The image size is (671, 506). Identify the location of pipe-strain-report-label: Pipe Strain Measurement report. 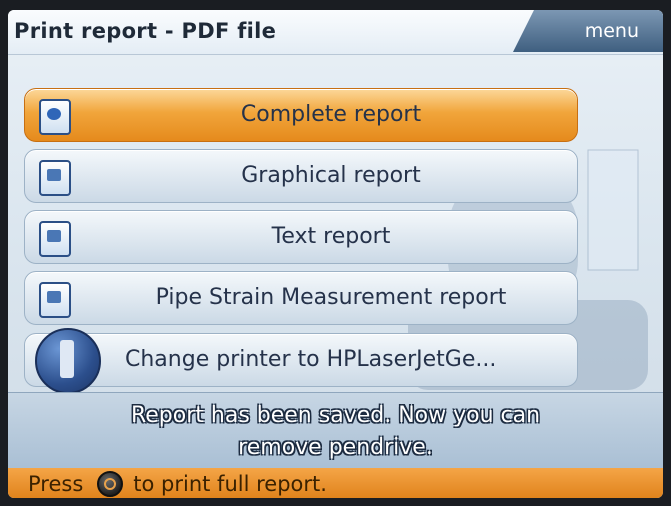
(331, 297).